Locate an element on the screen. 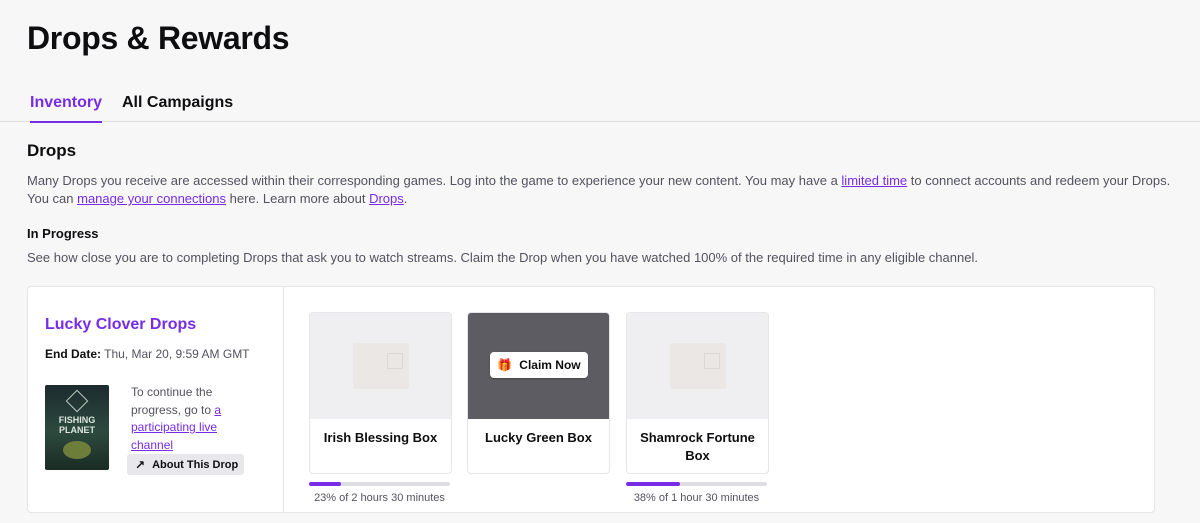 The width and height of the screenshot is (1200, 523). fish-icon is located at coordinates (77, 450).